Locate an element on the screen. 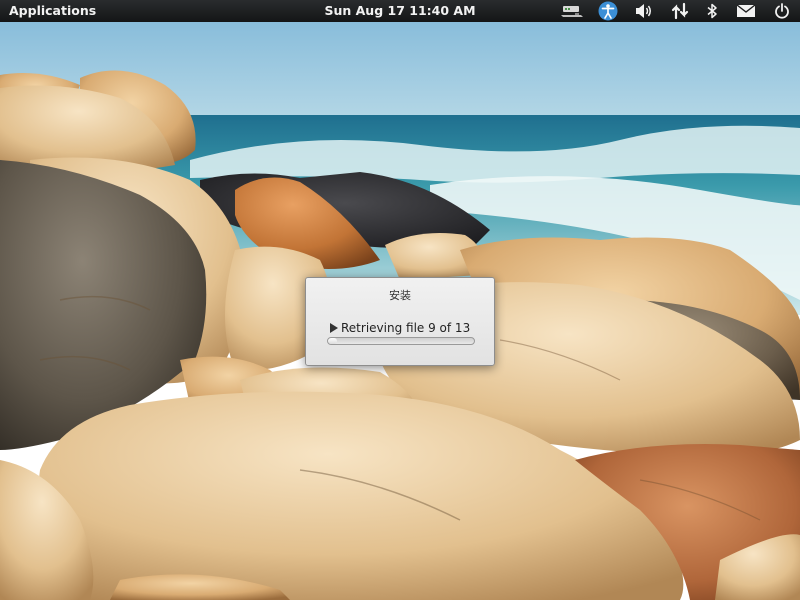 This screenshot has height=600, width=800. status-row: Retrieving file 9 of 13 is located at coordinates (400, 328).